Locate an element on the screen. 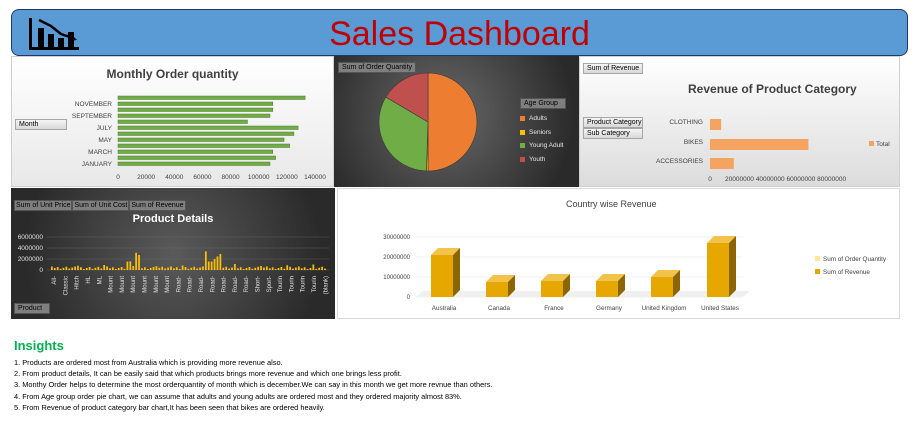 The image size is (920, 423). legend-item: Youth is located at coordinates (541, 160).